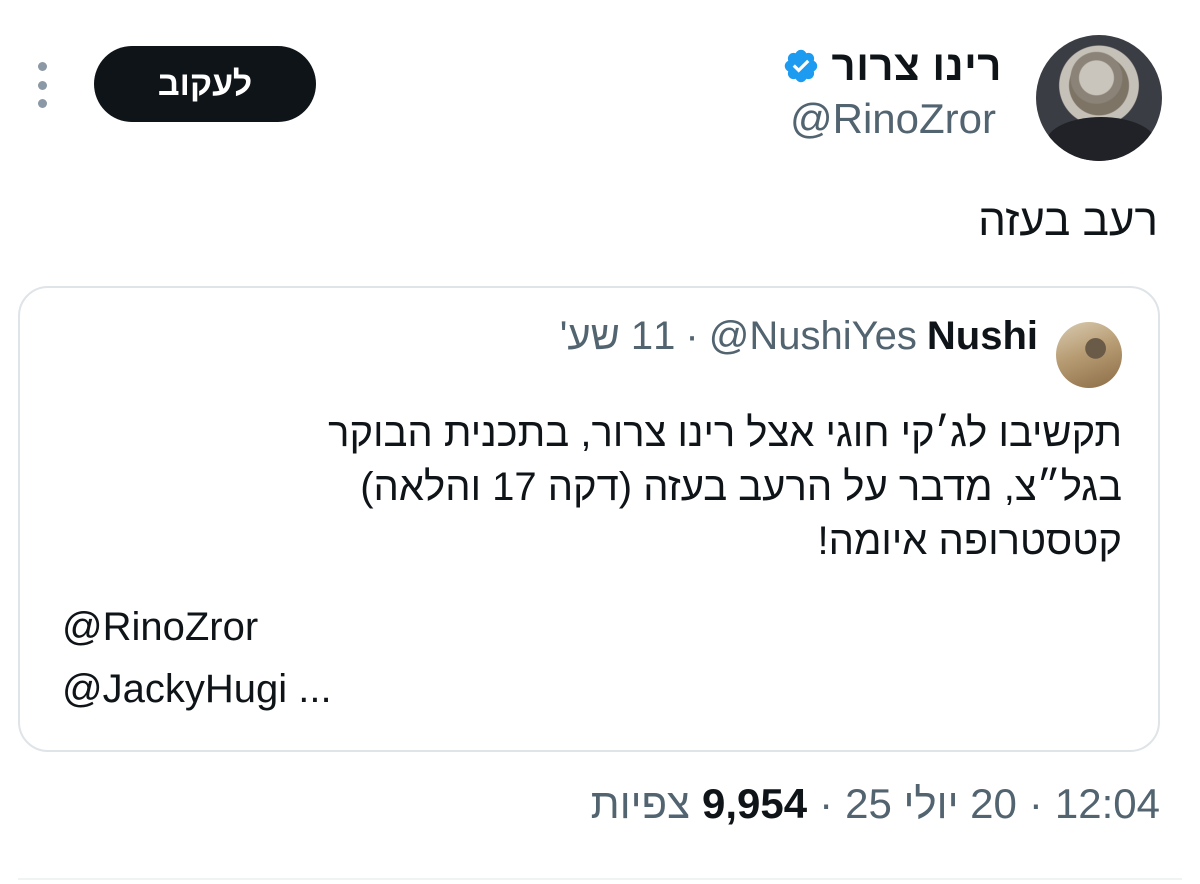  Describe the element at coordinates (801, 66) in the screenshot. I see `verified-badge-icon` at that location.